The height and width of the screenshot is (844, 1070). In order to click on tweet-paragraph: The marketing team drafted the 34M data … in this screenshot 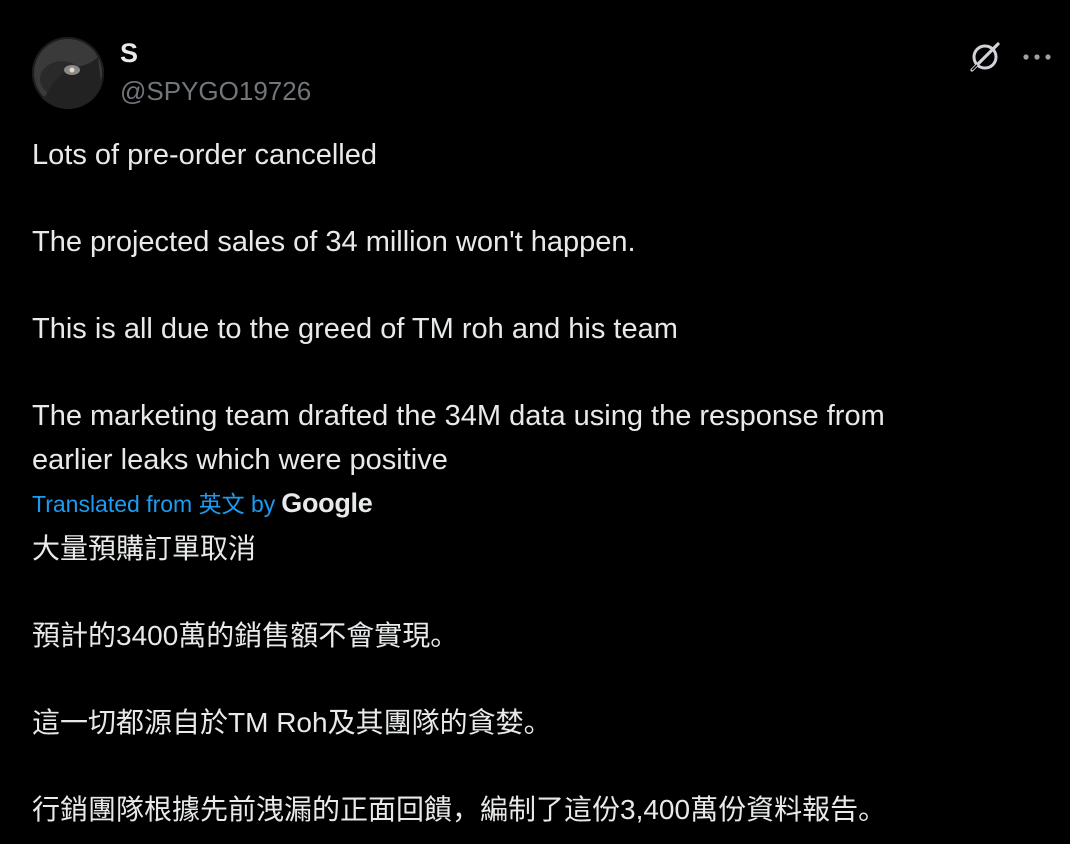, I will do `click(458, 416)`.